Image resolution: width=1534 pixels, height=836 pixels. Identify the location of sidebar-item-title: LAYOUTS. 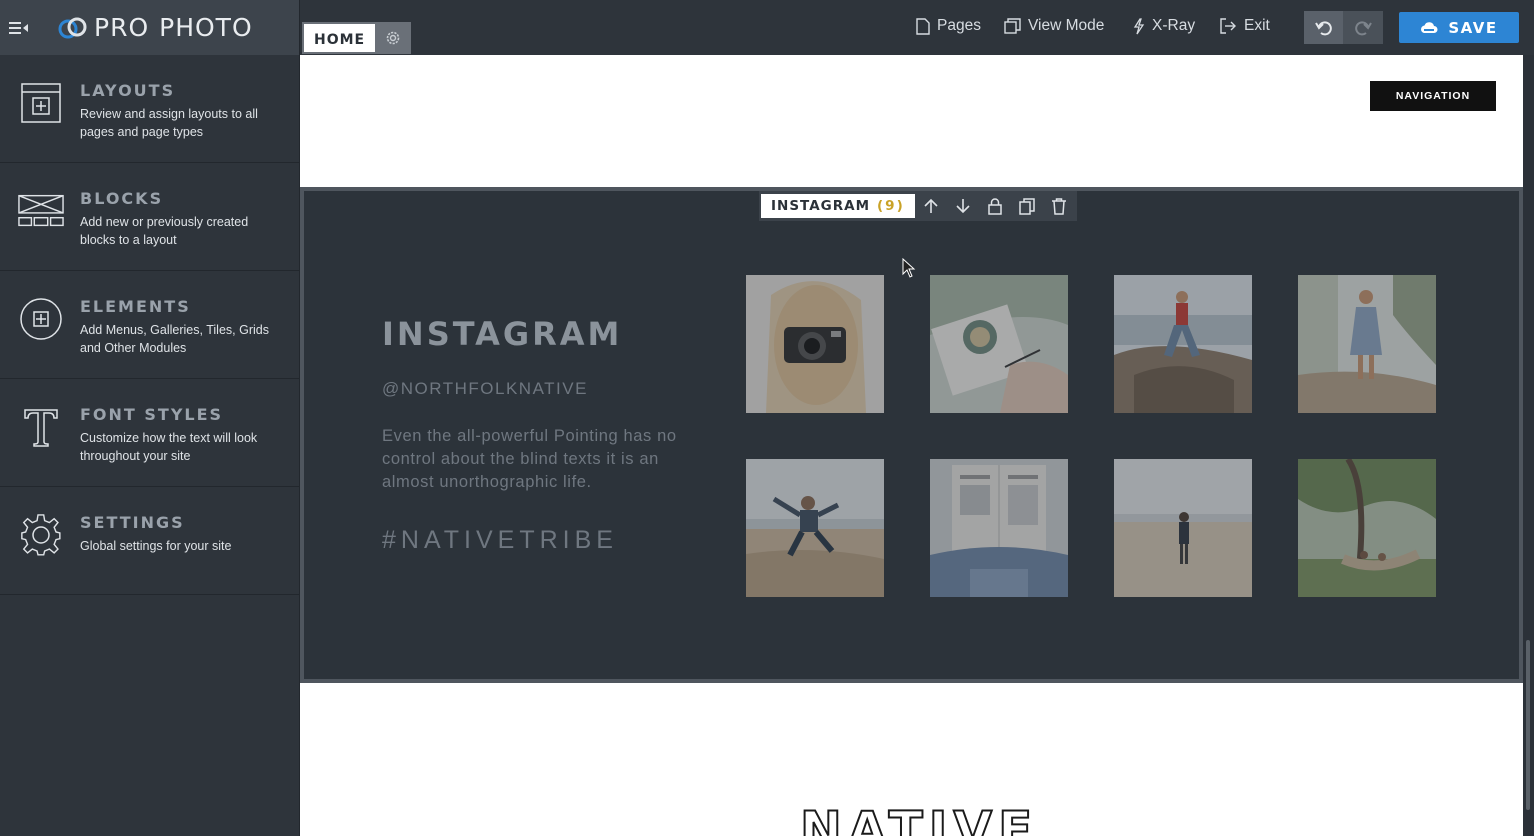
(128, 90).